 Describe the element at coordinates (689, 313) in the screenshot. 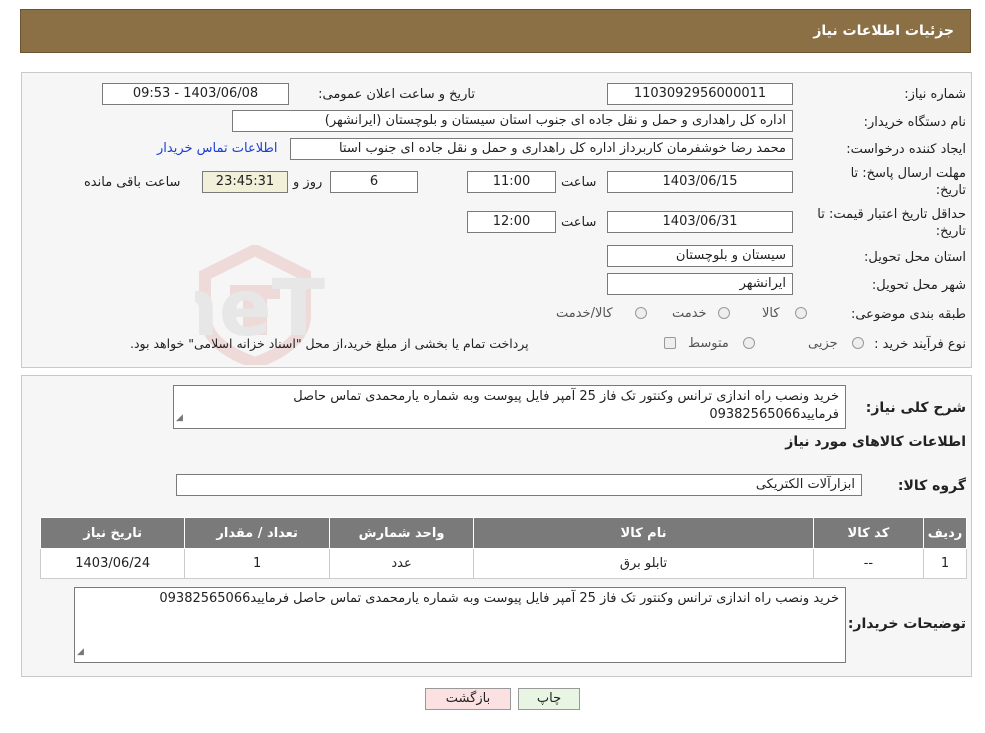

I see `category-option-service: خدمت` at that location.